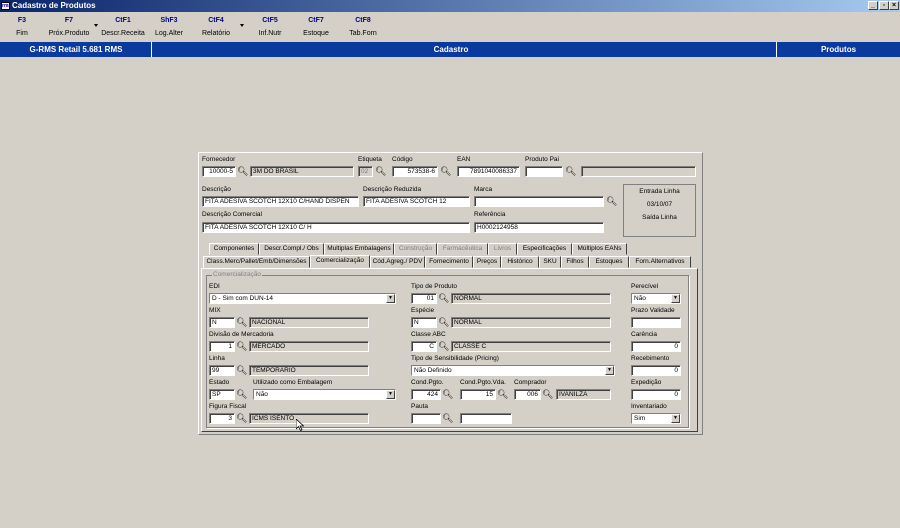 Image resolution: width=900 pixels, height=528 pixels. Describe the element at coordinates (424, 346) in the screenshot. I see `classe-abc-code-field: C` at that location.